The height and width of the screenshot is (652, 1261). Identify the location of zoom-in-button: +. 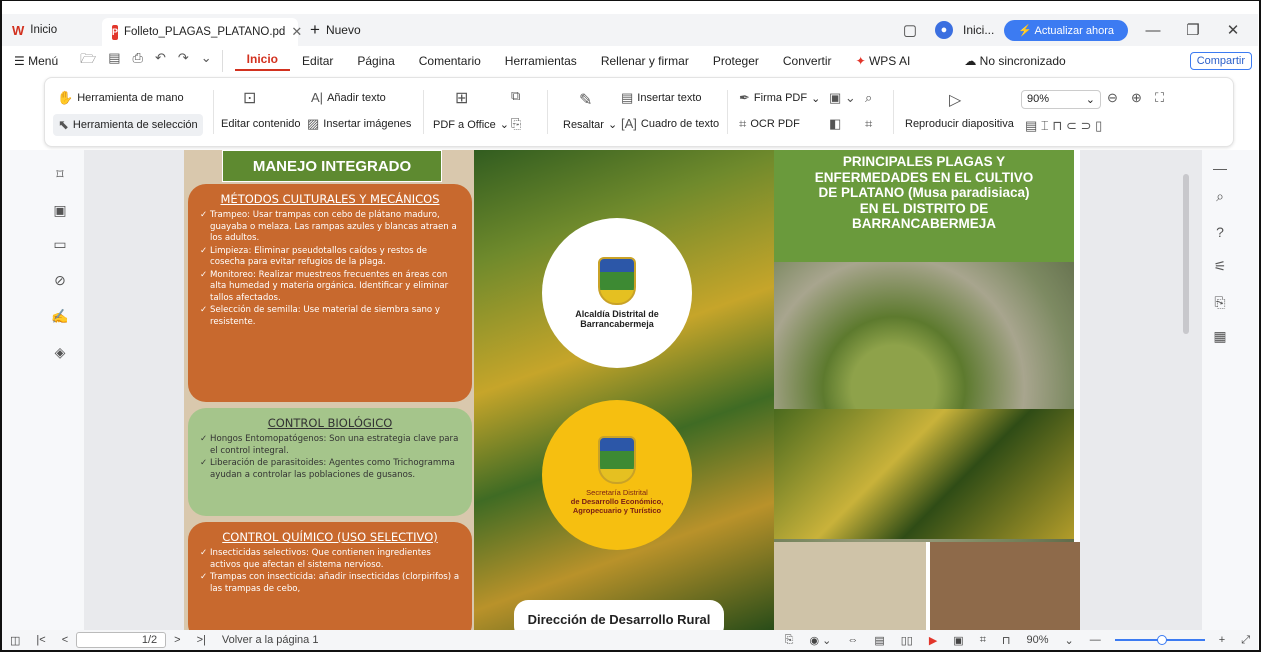
(1222, 640).